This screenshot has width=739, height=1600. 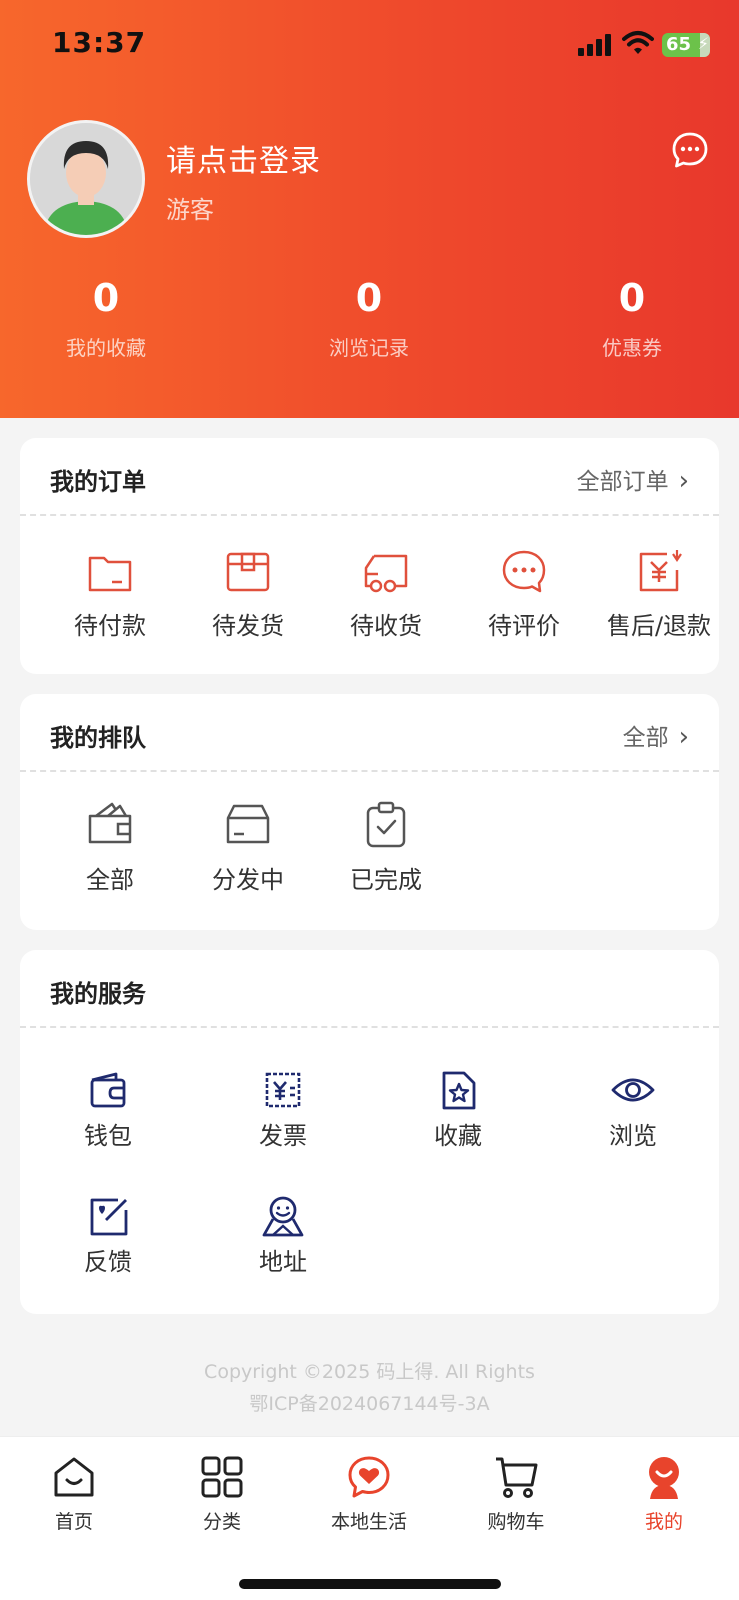 I want to click on star-document-icon, so click(x=459, y=1090).